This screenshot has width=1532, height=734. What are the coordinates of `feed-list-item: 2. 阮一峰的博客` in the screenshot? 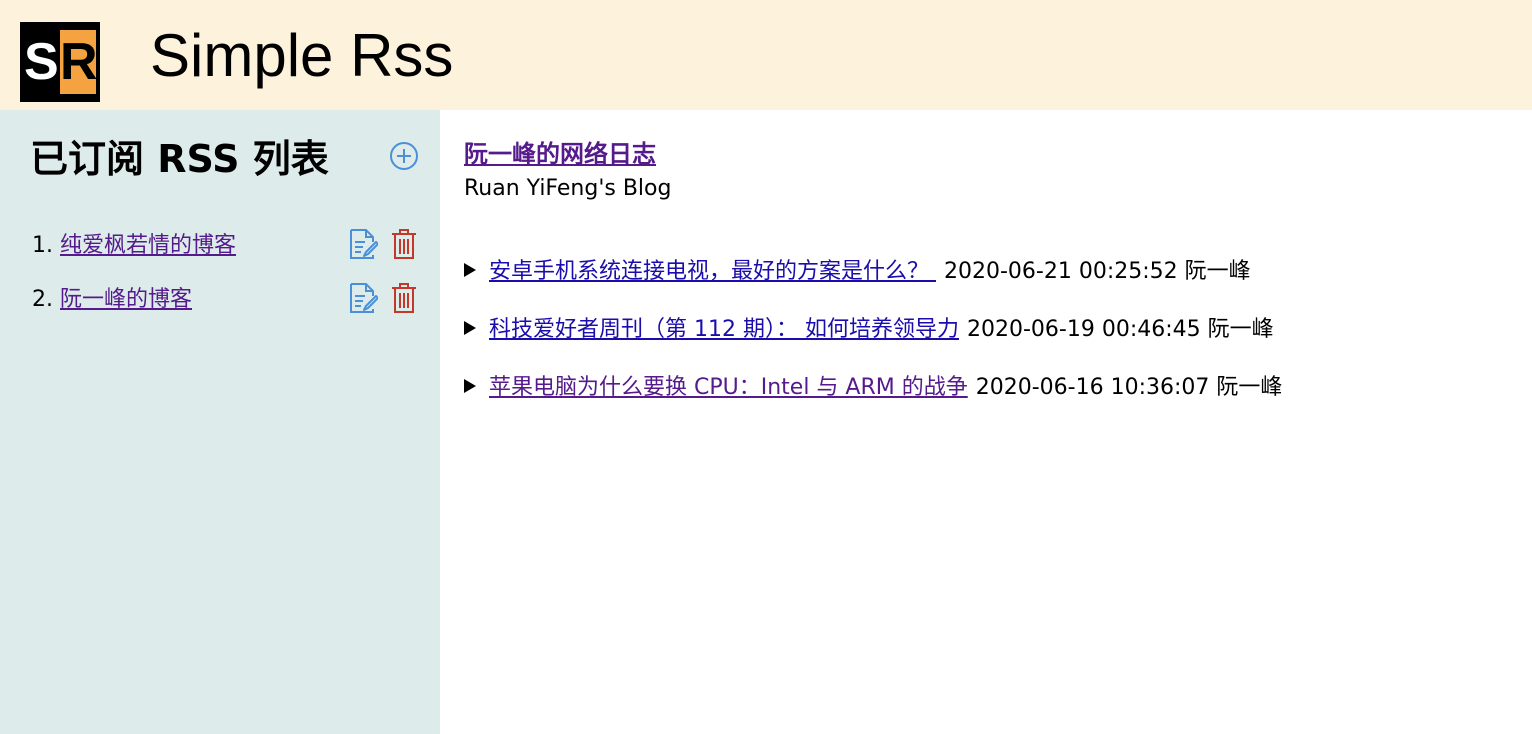 It's located at (227, 300).